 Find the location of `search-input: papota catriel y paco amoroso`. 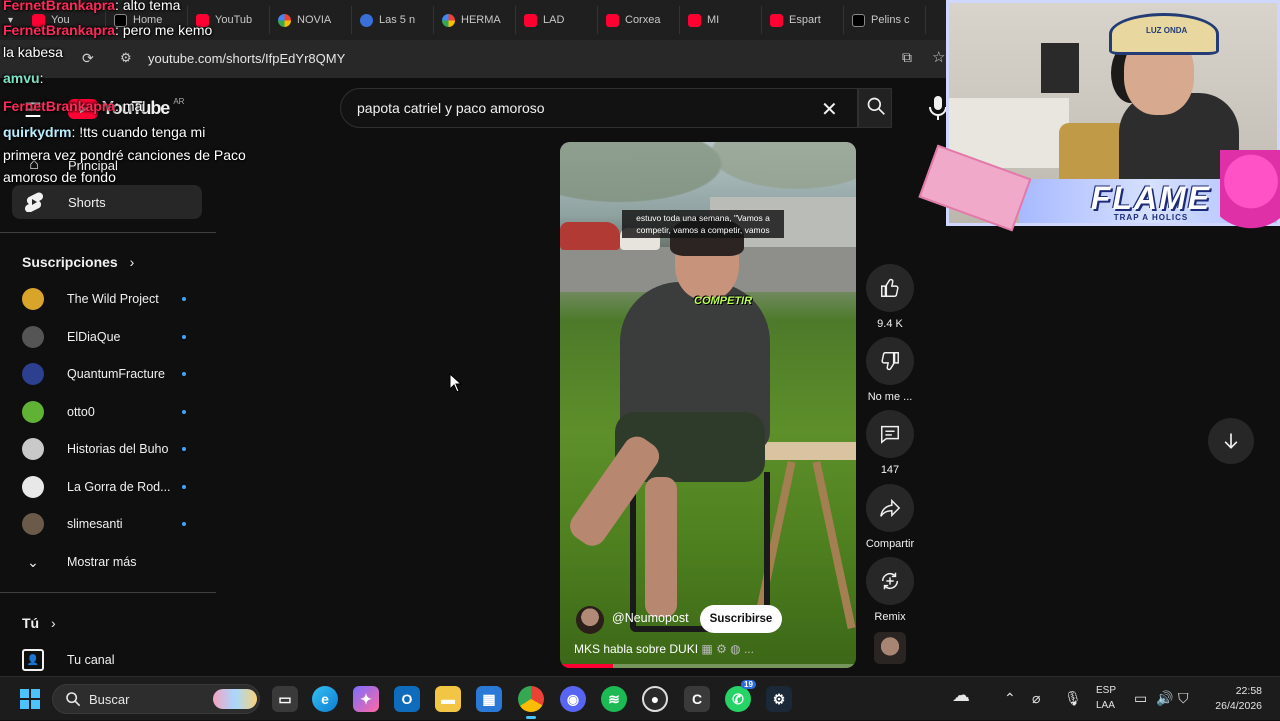

search-input: papota catriel y paco amoroso is located at coordinates (451, 108).